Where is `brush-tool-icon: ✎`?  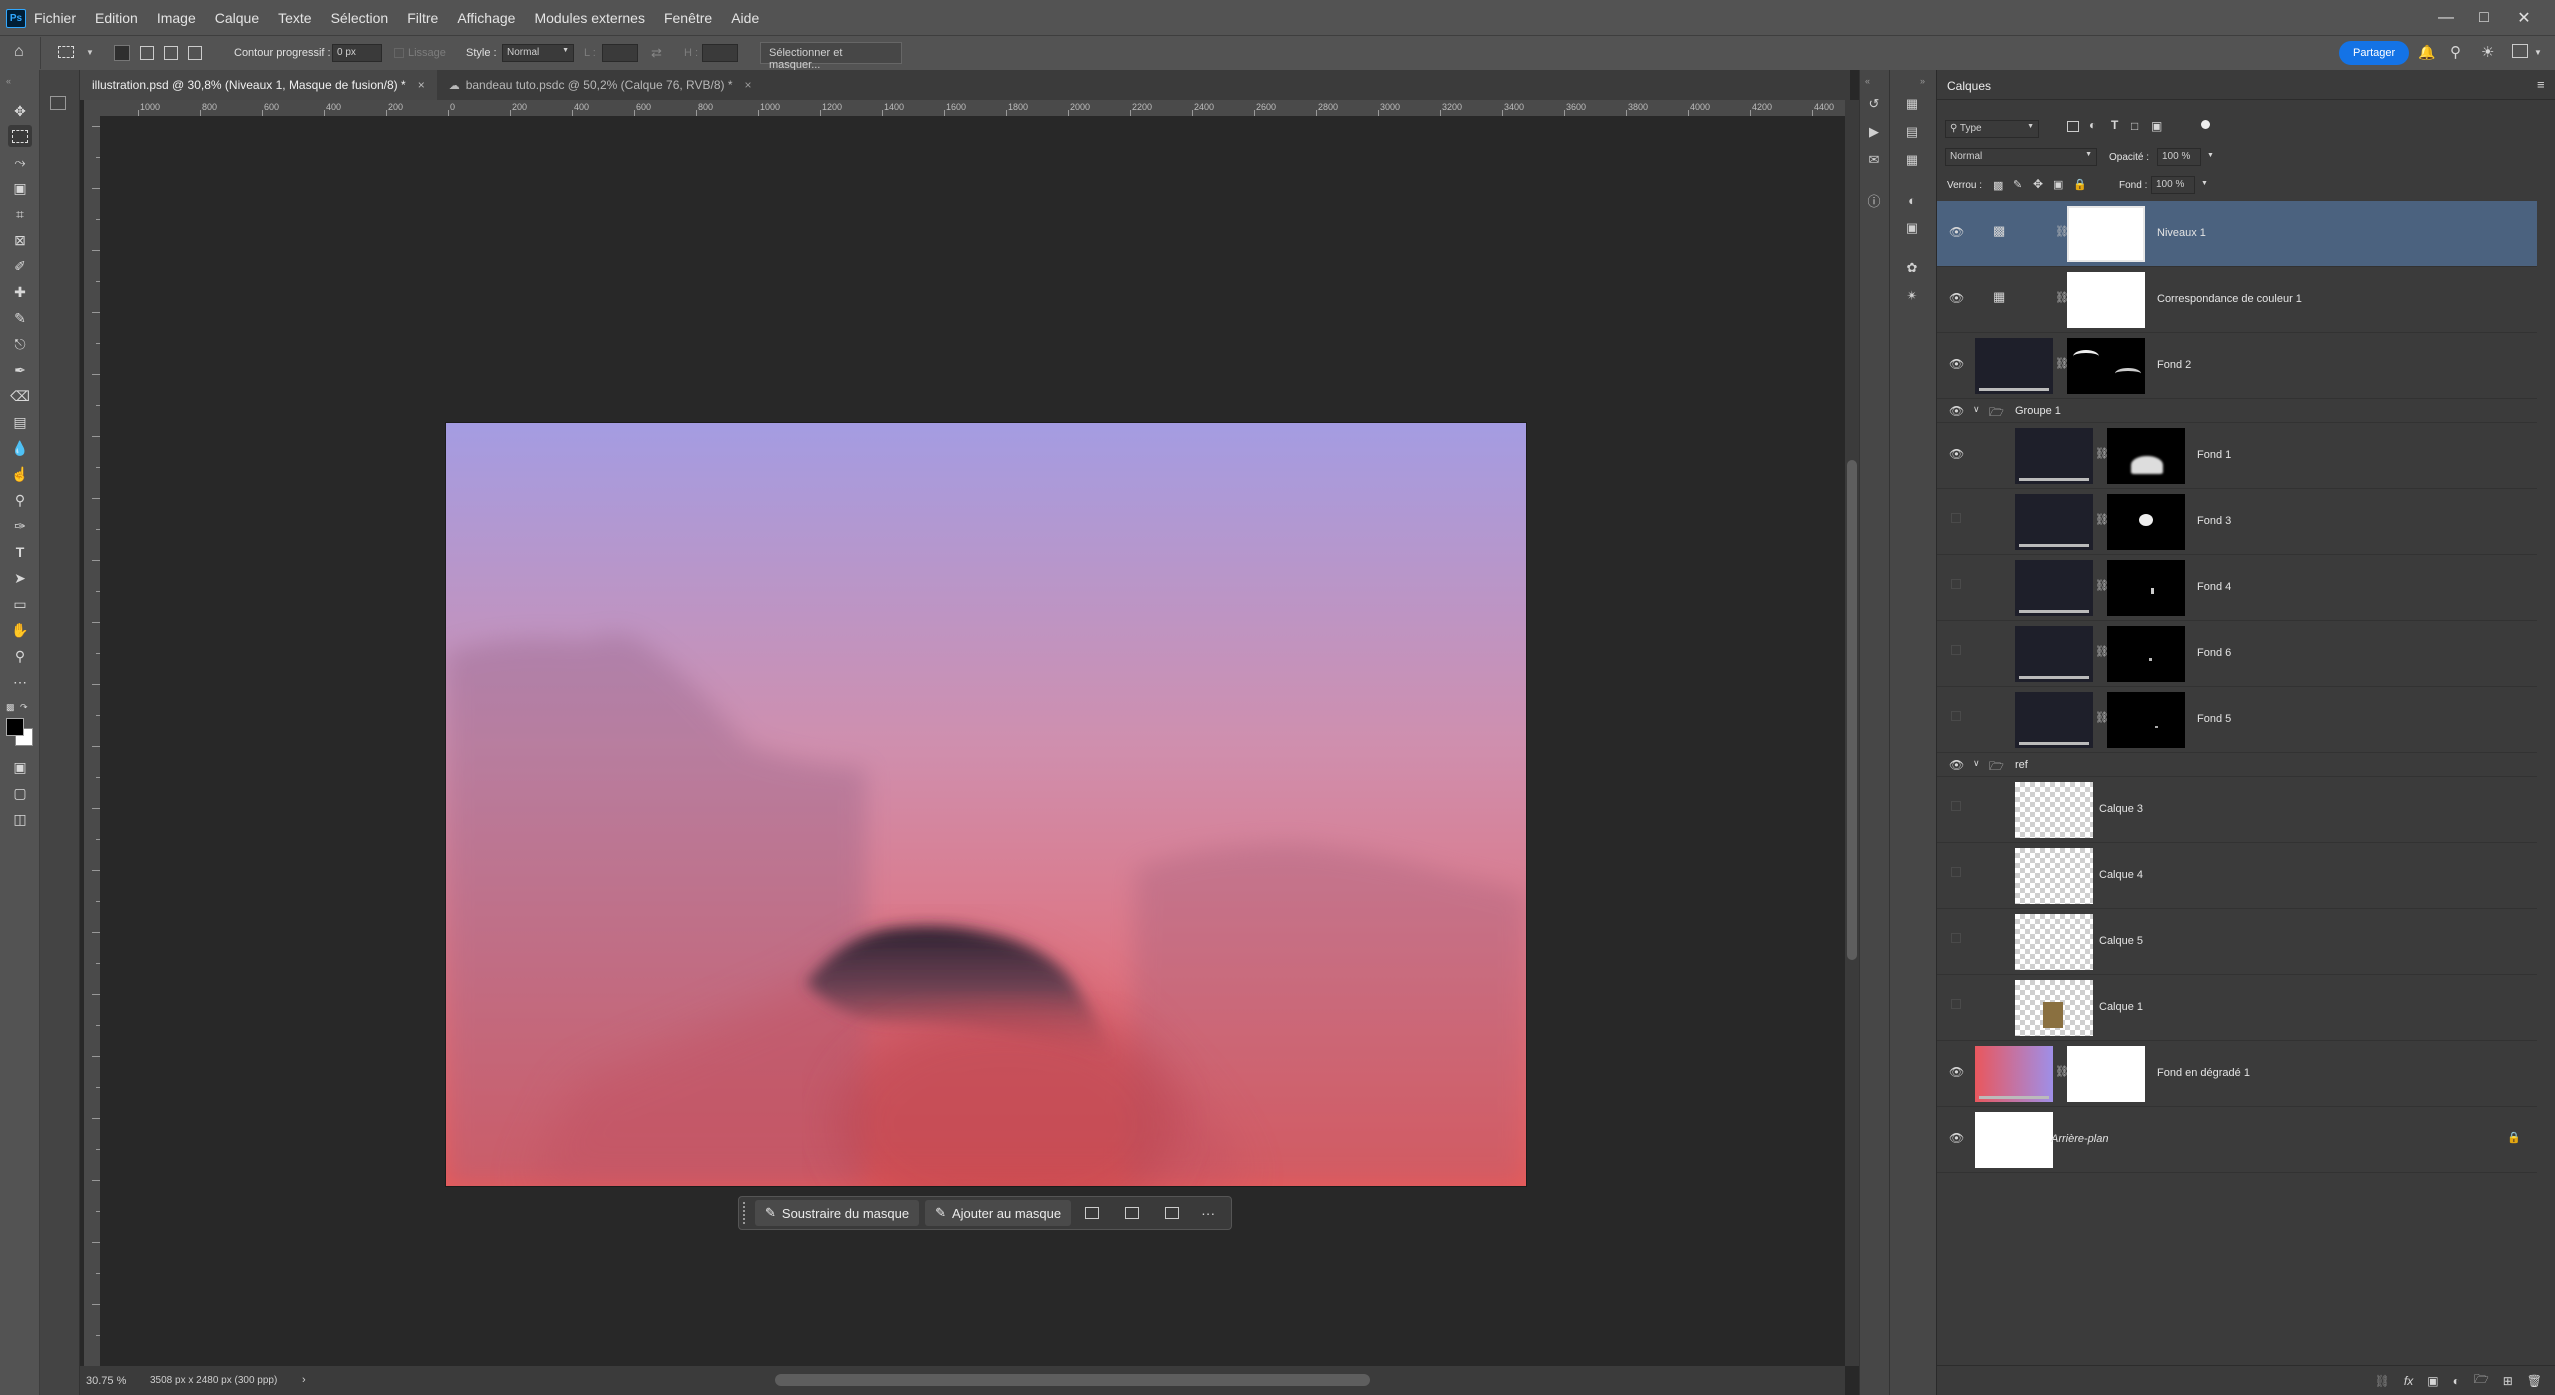 brush-tool-icon: ✎ is located at coordinates (20, 318).